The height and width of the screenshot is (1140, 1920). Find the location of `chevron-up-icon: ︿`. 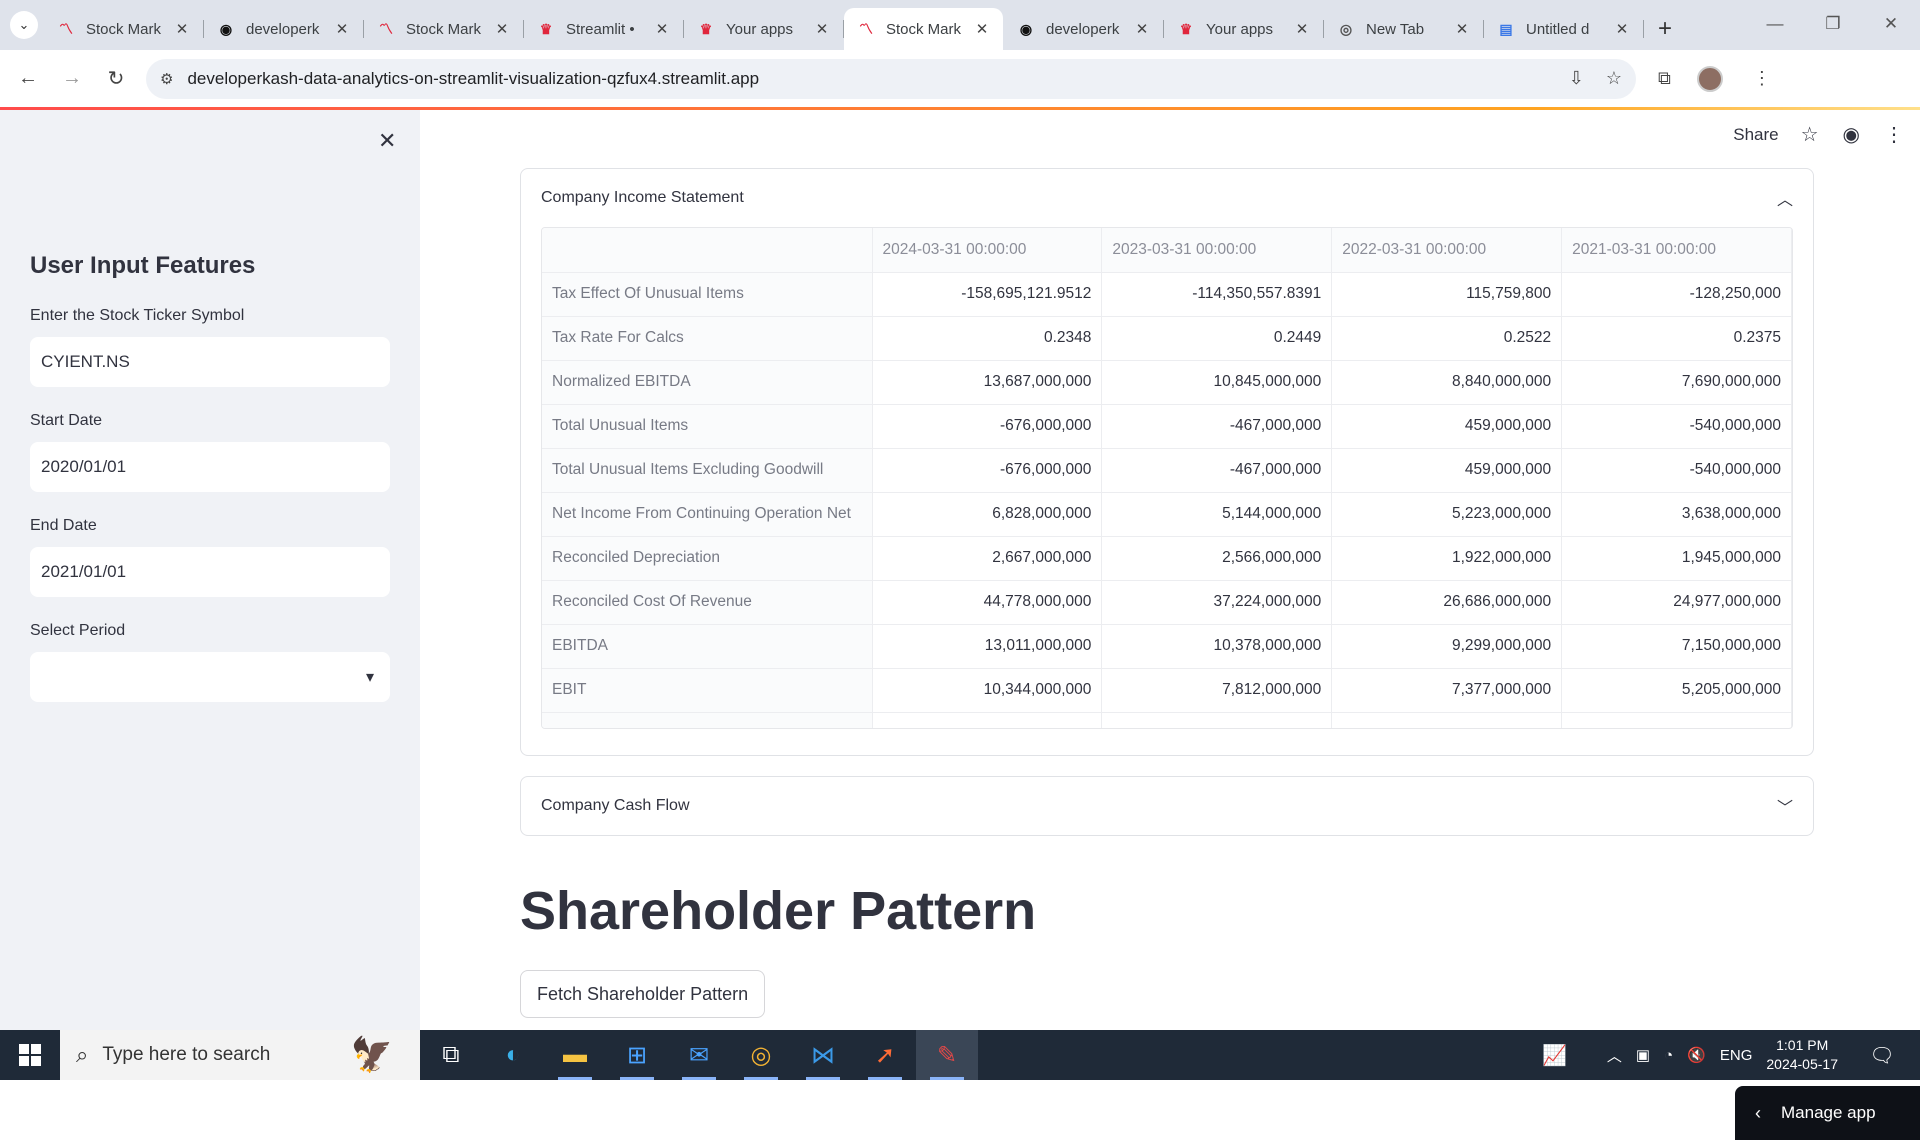

chevron-up-icon: ︿ is located at coordinates (1614, 1055).